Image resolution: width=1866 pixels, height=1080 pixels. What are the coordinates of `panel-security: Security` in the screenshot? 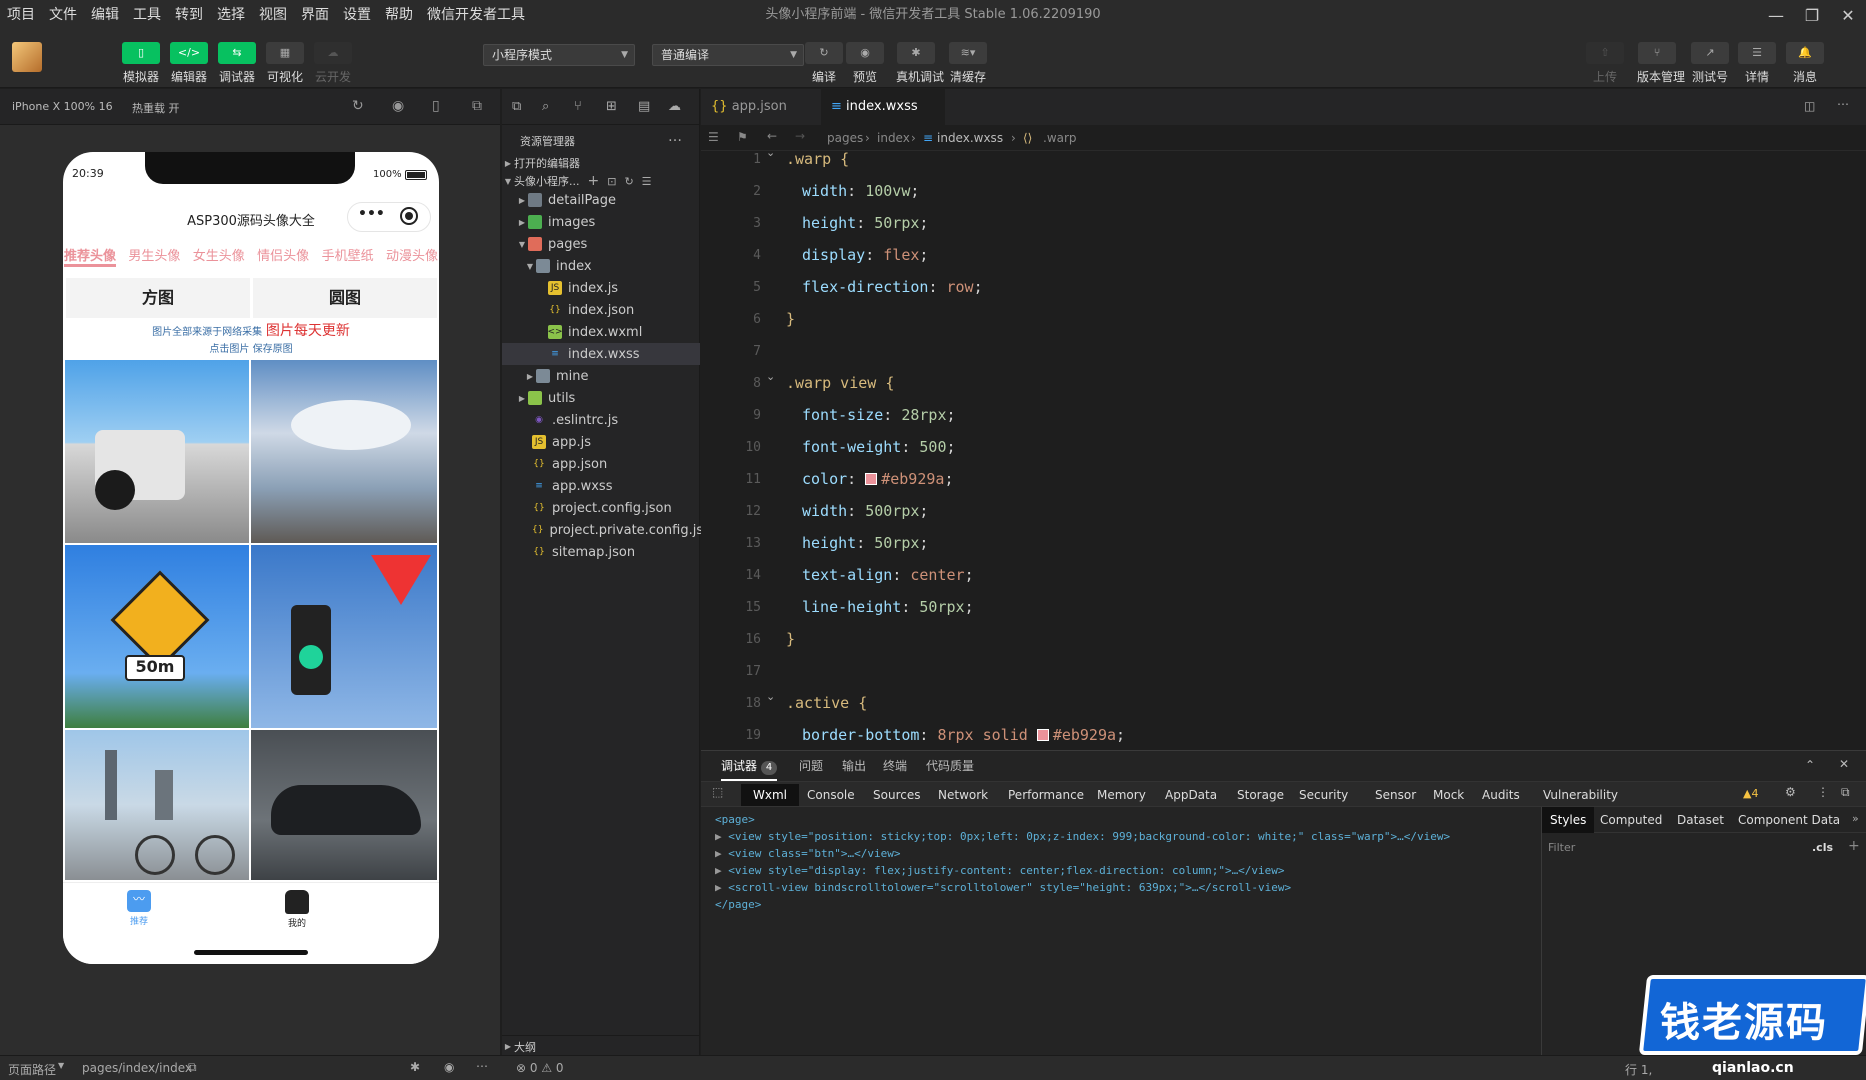 It's located at (1323, 795).